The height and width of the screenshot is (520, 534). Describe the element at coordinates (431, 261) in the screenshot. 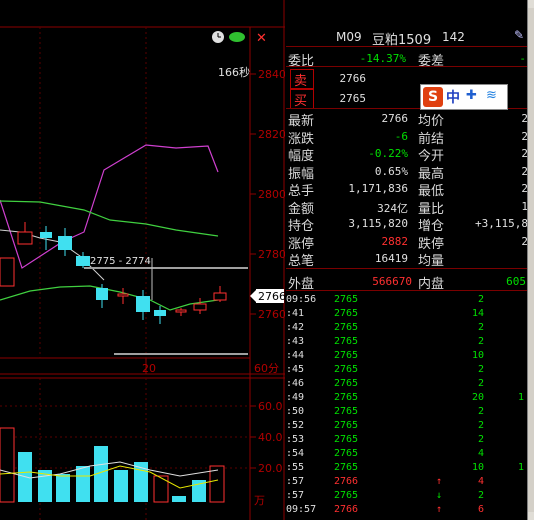

I see `stat-label: 均量` at that location.